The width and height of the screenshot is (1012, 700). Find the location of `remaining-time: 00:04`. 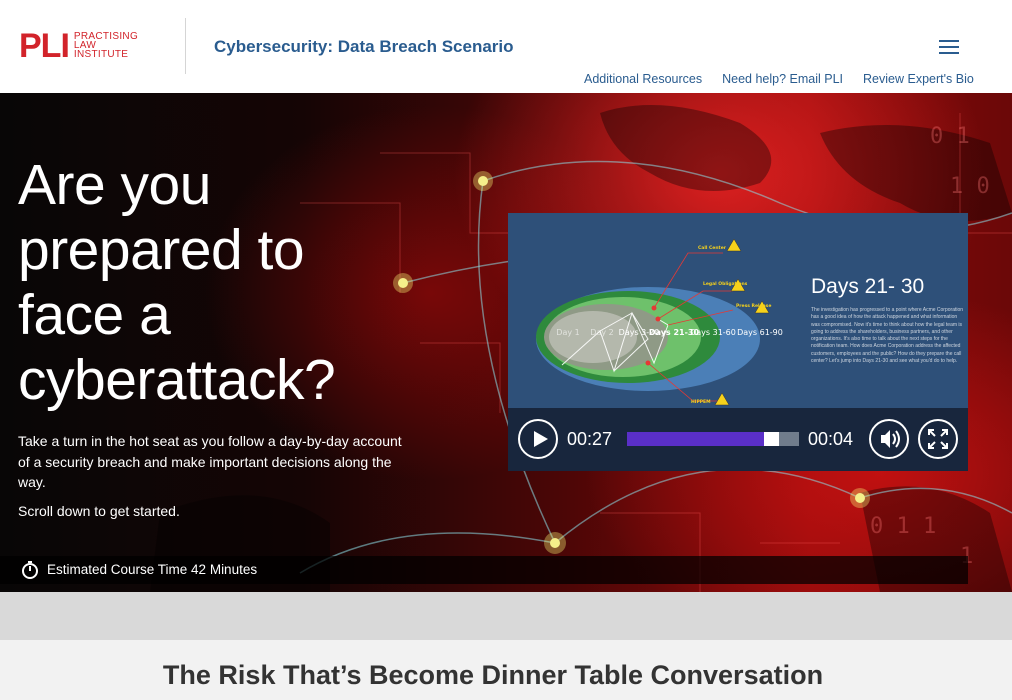

remaining-time: 00:04 is located at coordinates (831, 439).